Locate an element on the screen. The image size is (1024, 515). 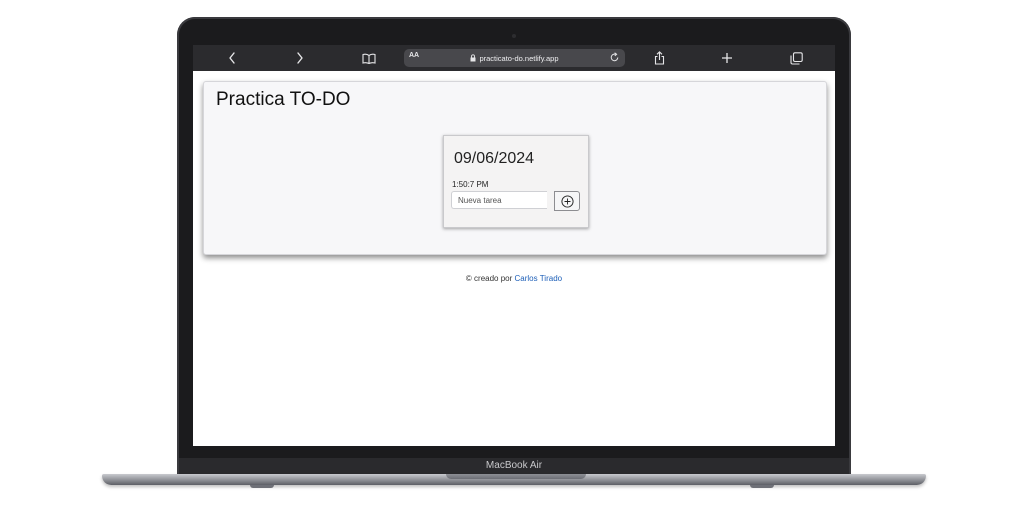
device-brand-label: MacBook Air is located at coordinates (514, 465).